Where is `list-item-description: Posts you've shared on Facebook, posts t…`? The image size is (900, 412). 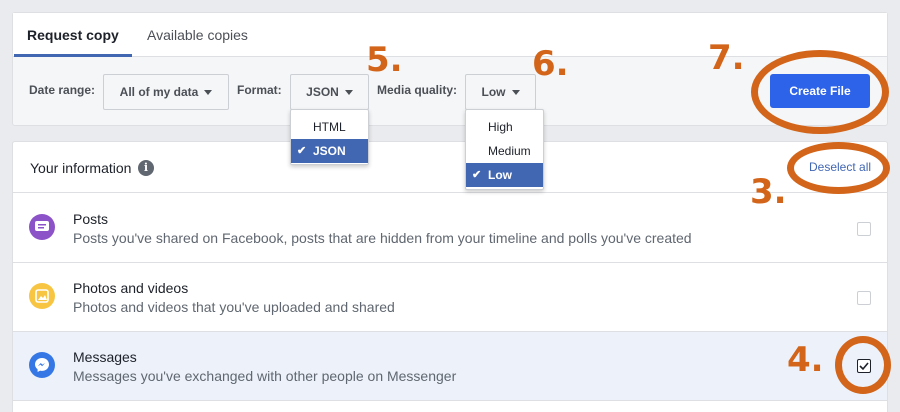
list-item-description: Posts you've shared on Facebook, posts t… is located at coordinates (382, 238).